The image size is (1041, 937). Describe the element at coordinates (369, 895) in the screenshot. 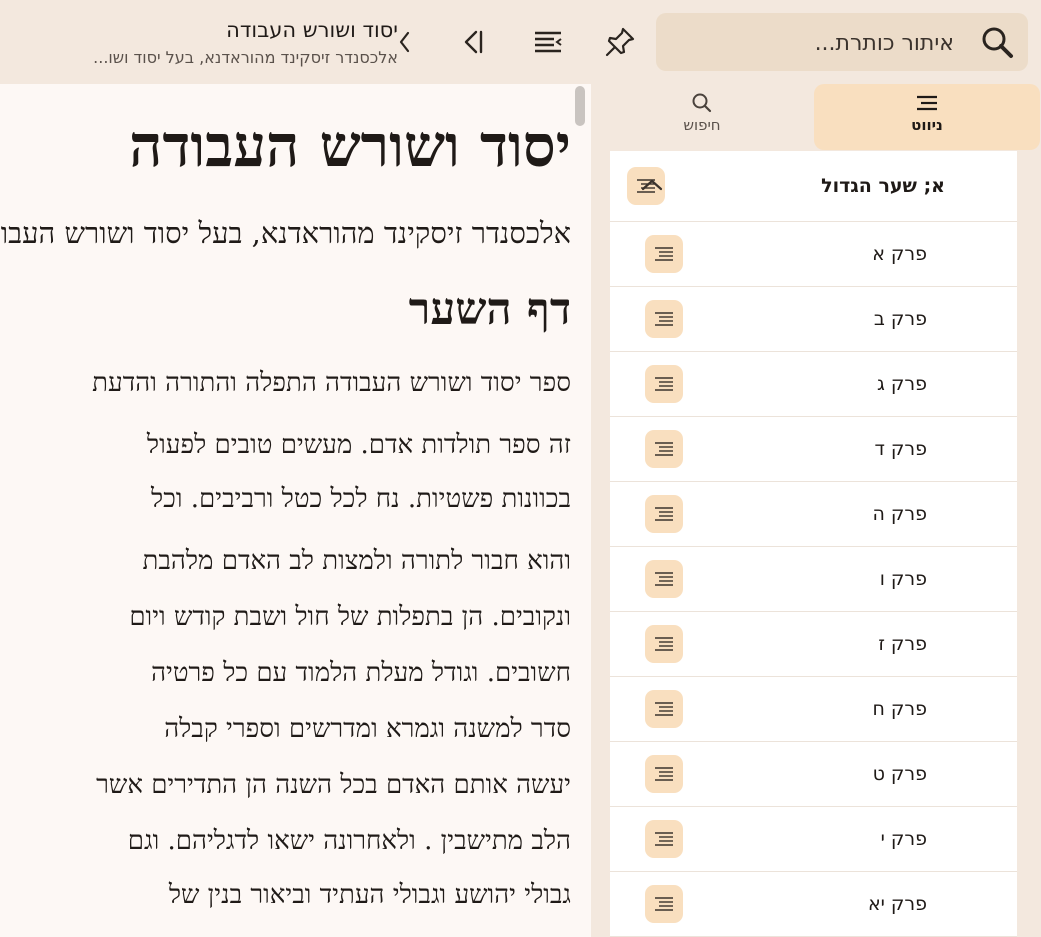

I see `text-line: גבולי יהושע וגבולי העתיד וביאור בנין של` at that location.